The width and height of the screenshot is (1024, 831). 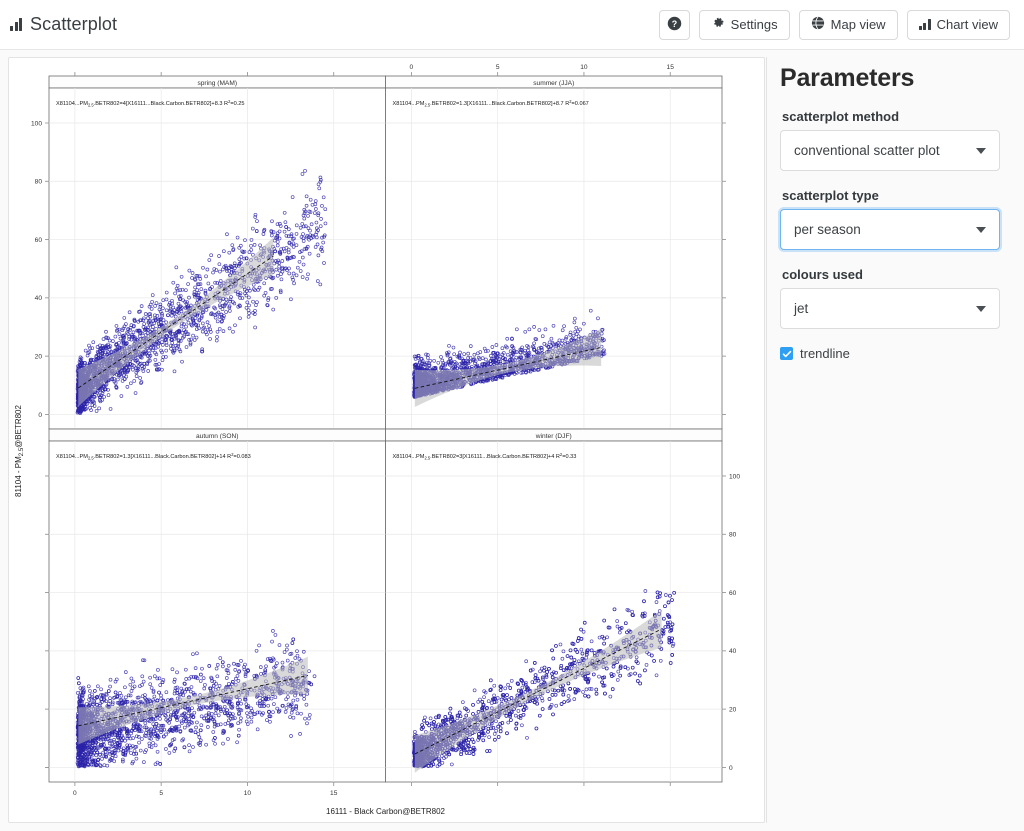 I want to click on help-button: ?, so click(x=674, y=24).